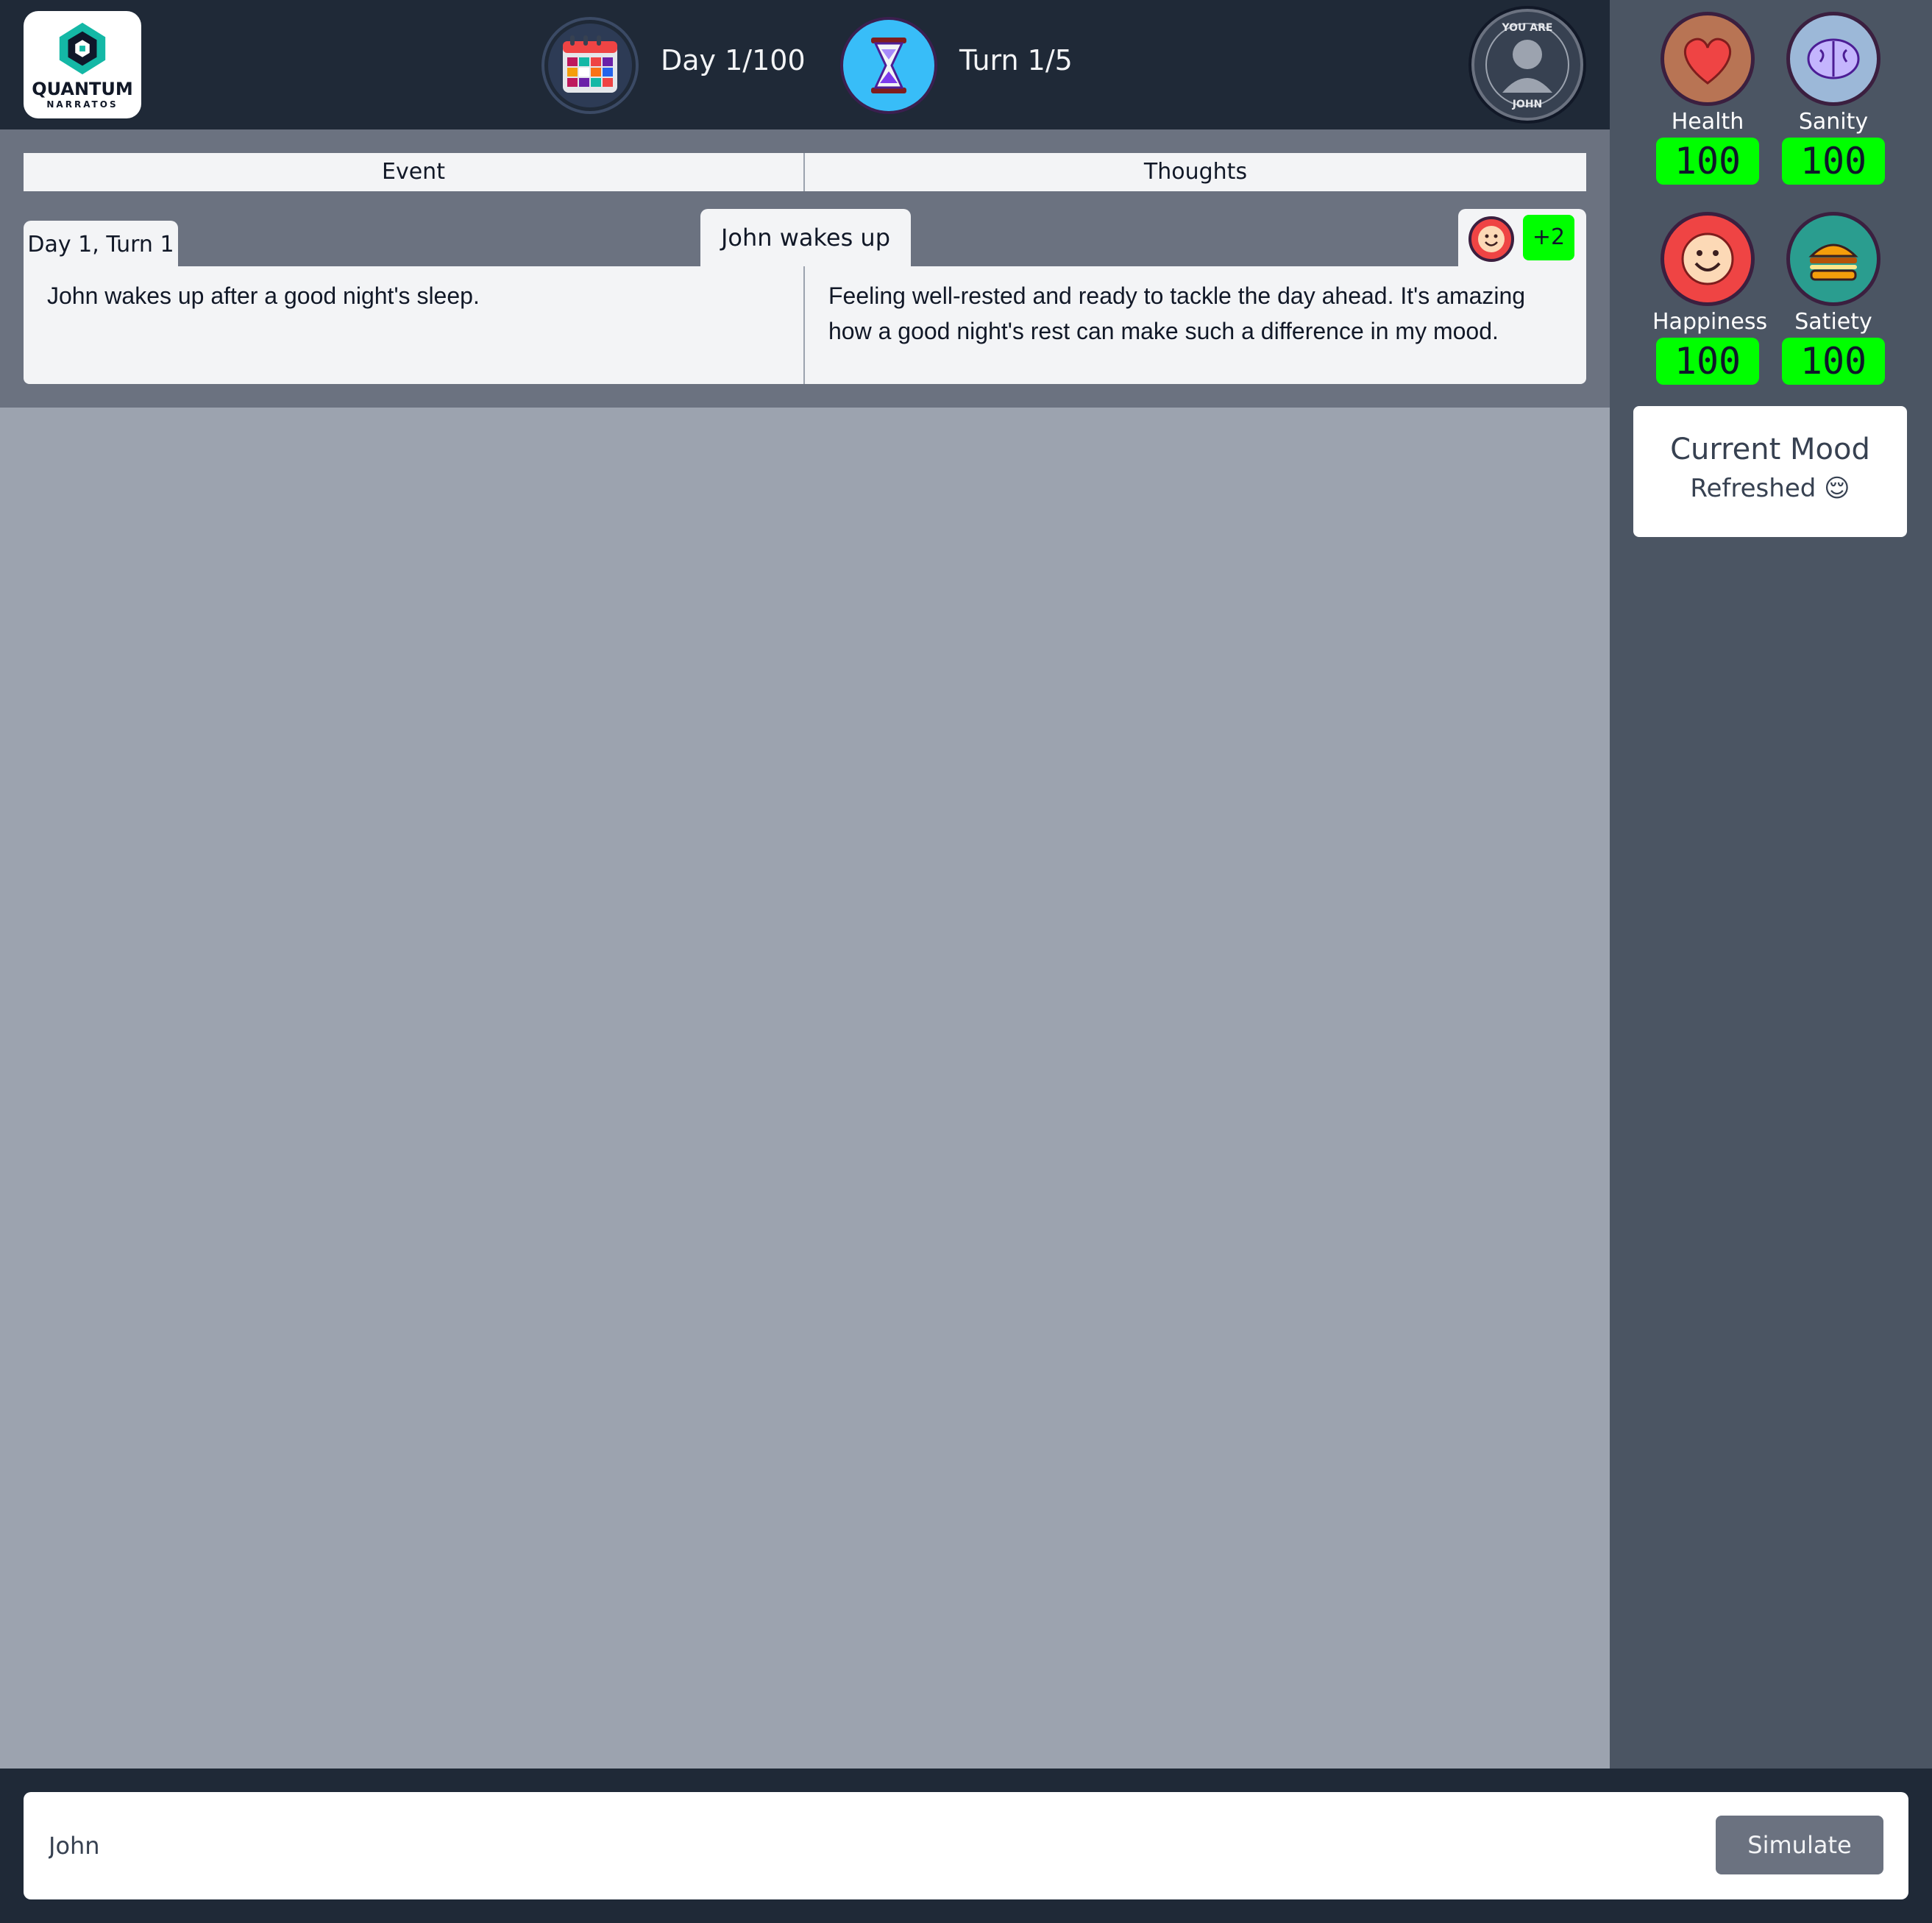 The image size is (1932, 1923). I want to click on avatar-top-text: YOU ARE, so click(1527, 28).